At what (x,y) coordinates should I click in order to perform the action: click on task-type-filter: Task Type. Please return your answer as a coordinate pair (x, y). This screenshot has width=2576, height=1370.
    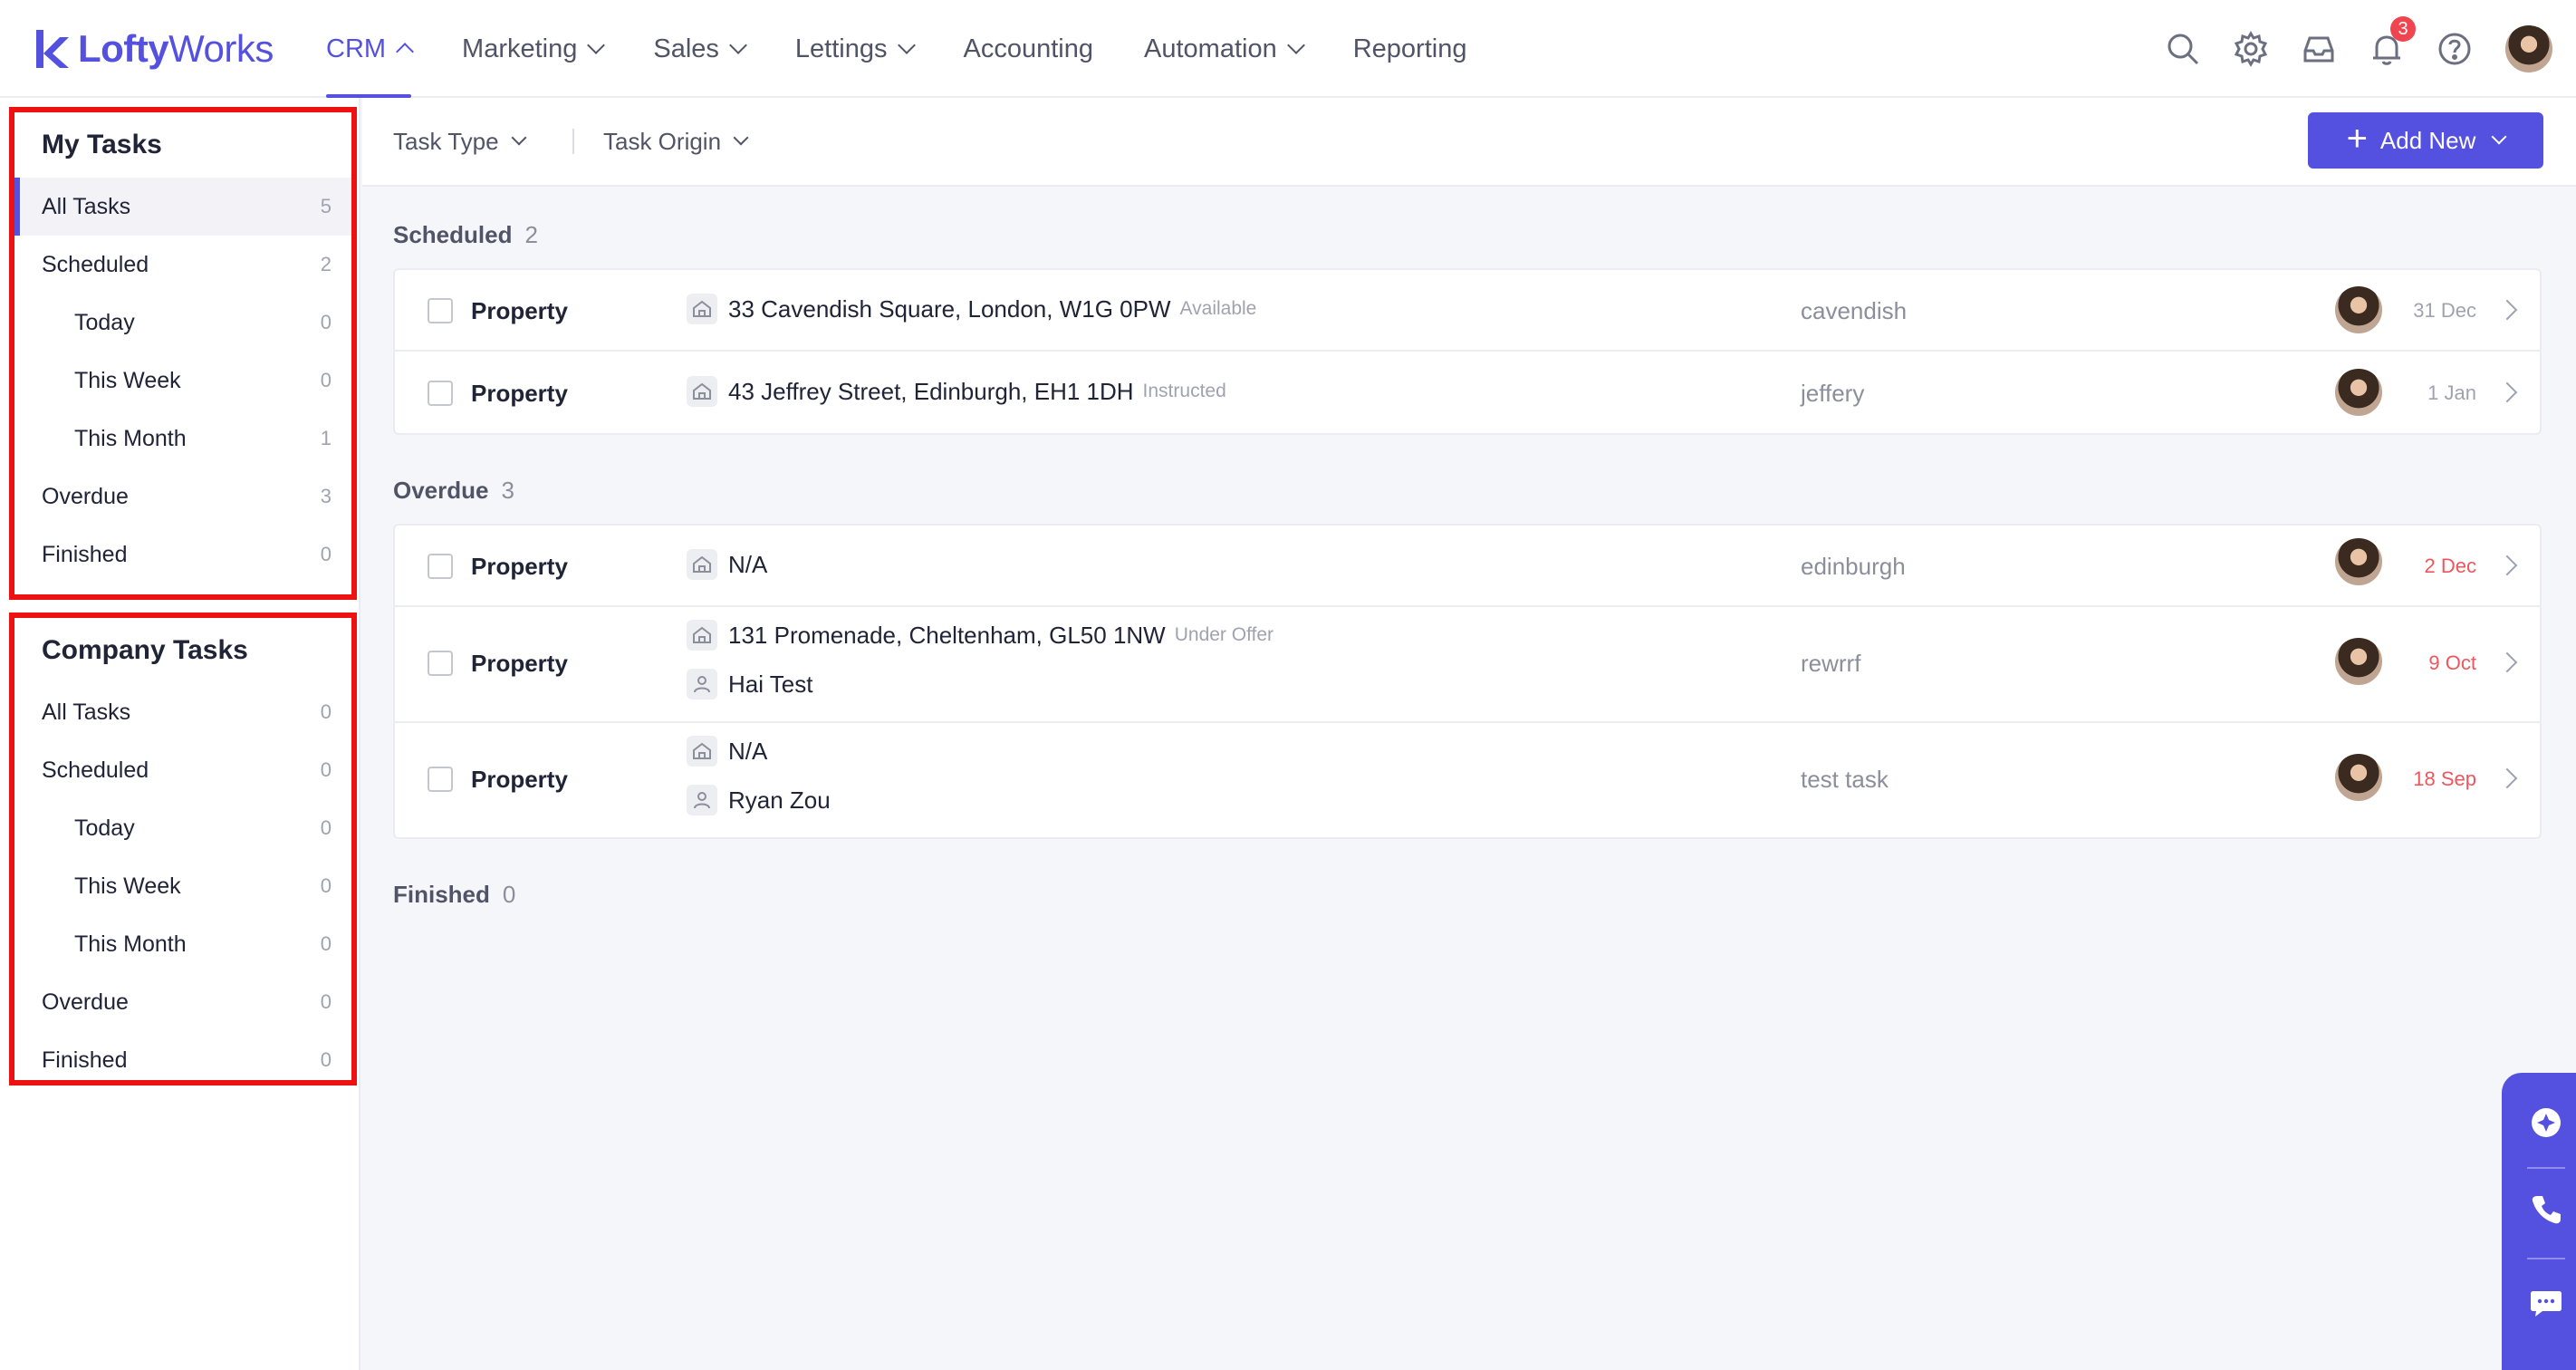
    Looking at the image, I should click on (460, 141).